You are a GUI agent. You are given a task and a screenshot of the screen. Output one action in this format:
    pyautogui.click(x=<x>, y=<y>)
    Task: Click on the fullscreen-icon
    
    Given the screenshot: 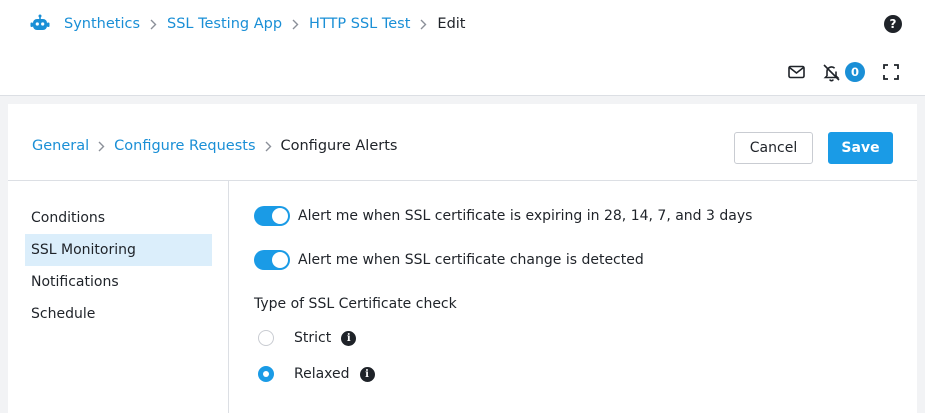 What is the action you would take?
    pyautogui.click(x=891, y=72)
    